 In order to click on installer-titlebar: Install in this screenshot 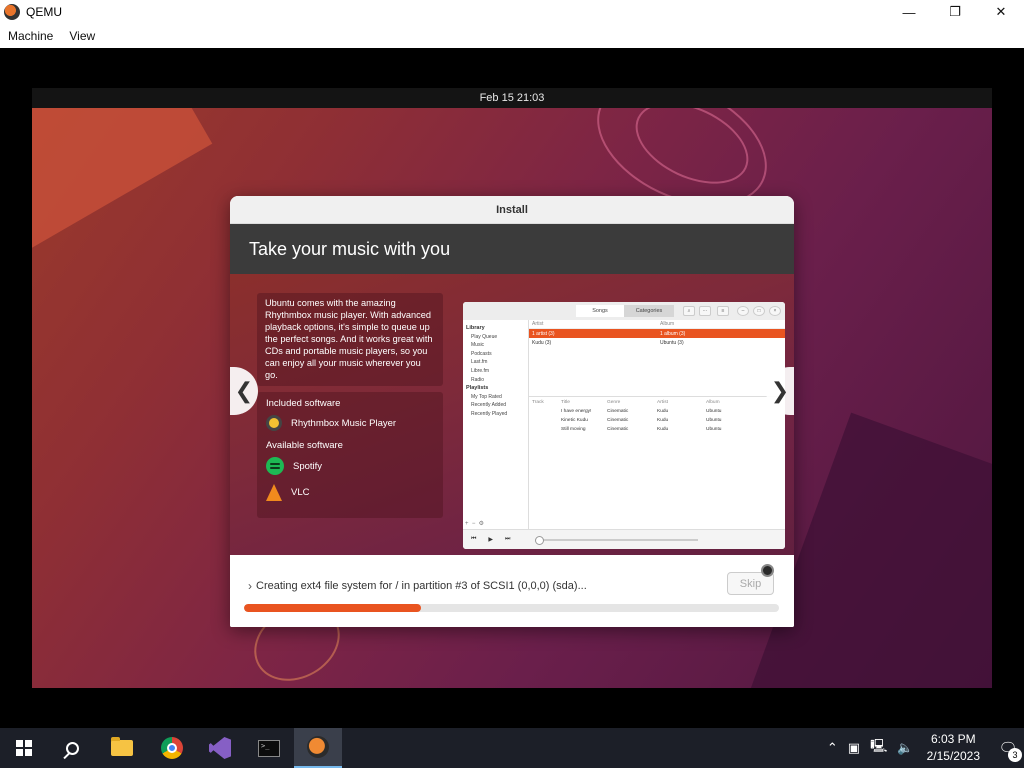, I will do `click(512, 210)`.